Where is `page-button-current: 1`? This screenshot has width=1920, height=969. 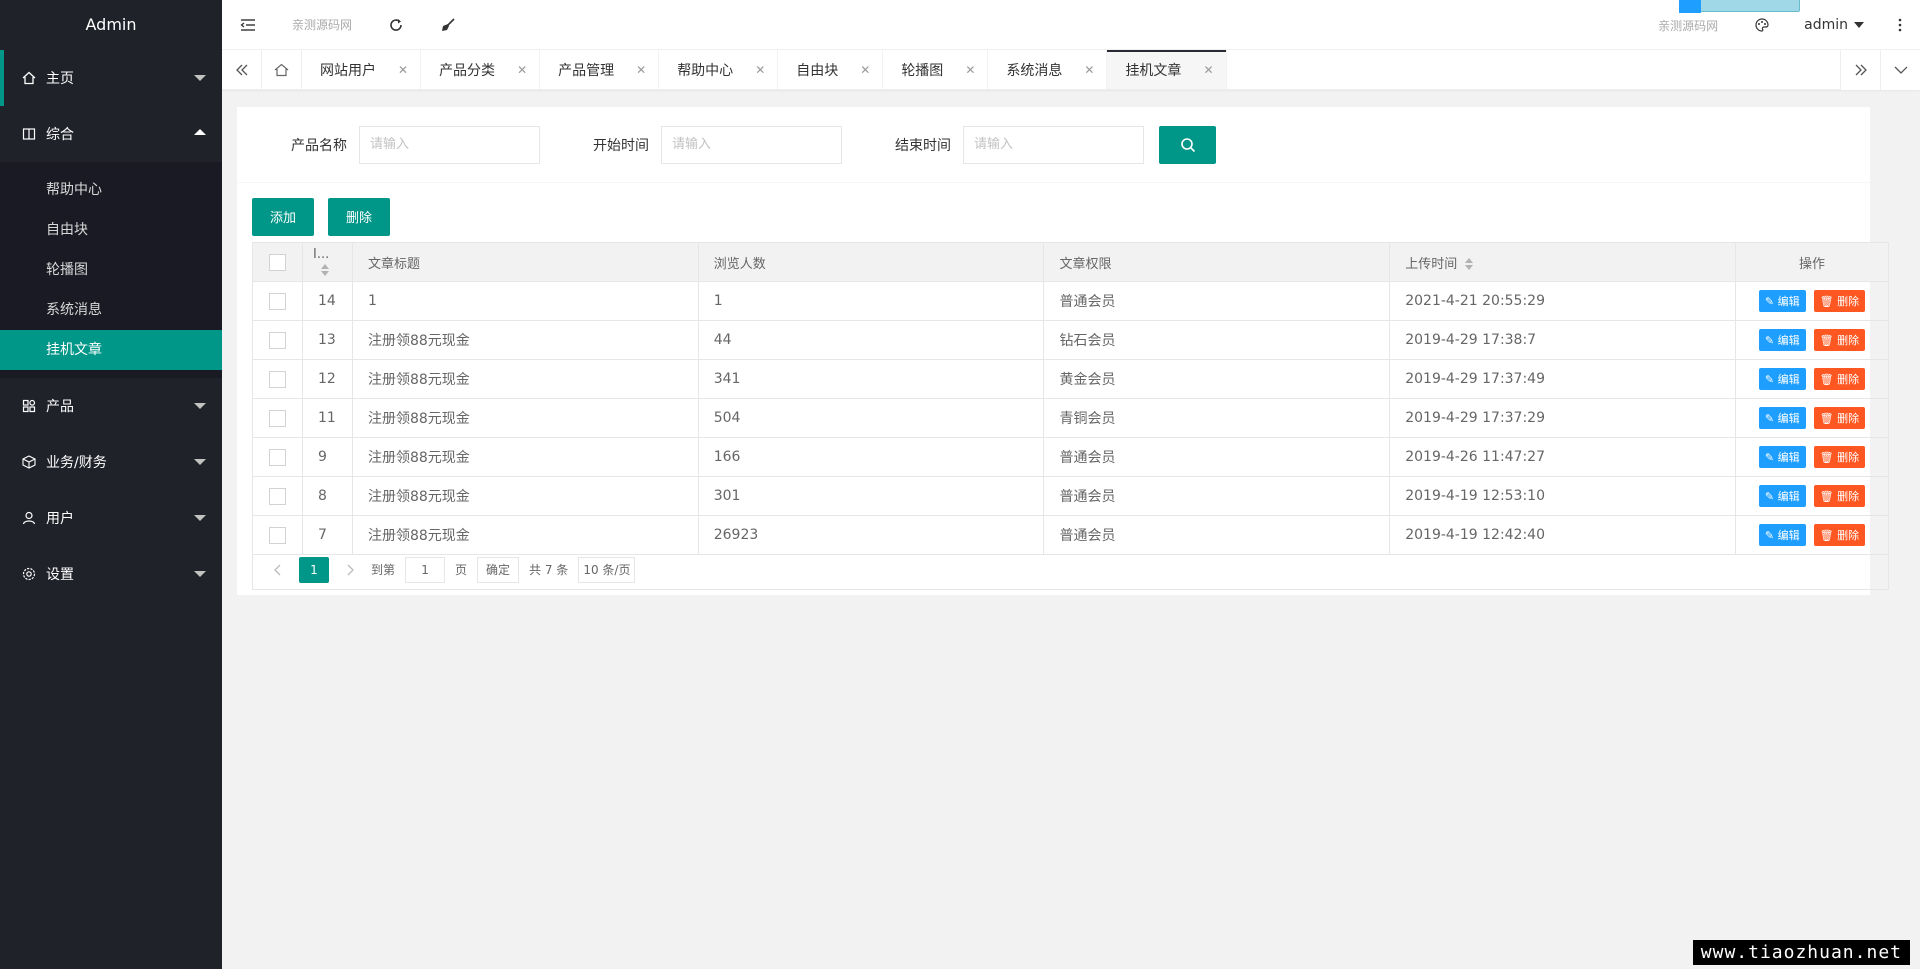
page-button-current: 1 is located at coordinates (314, 569).